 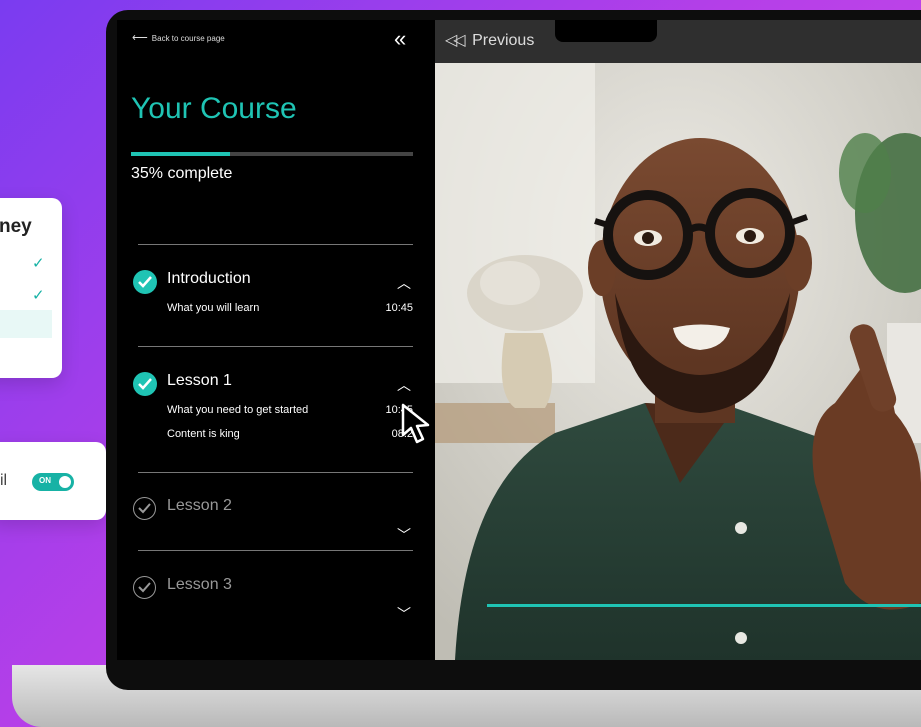 I want to click on email-toggle-card: il ON, so click(x=53, y=481).